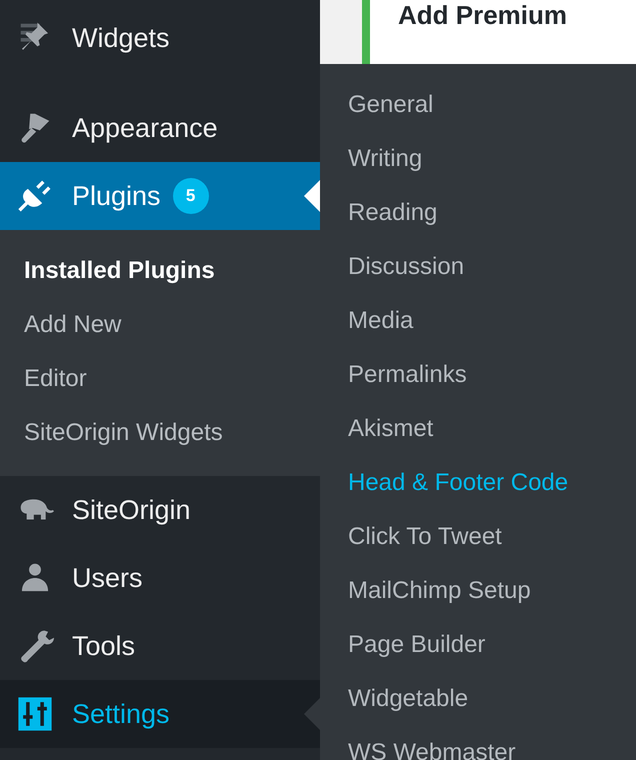 This screenshot has height=760, width=636. I want to click on flyout-item: Discussion, so click(478, 267).